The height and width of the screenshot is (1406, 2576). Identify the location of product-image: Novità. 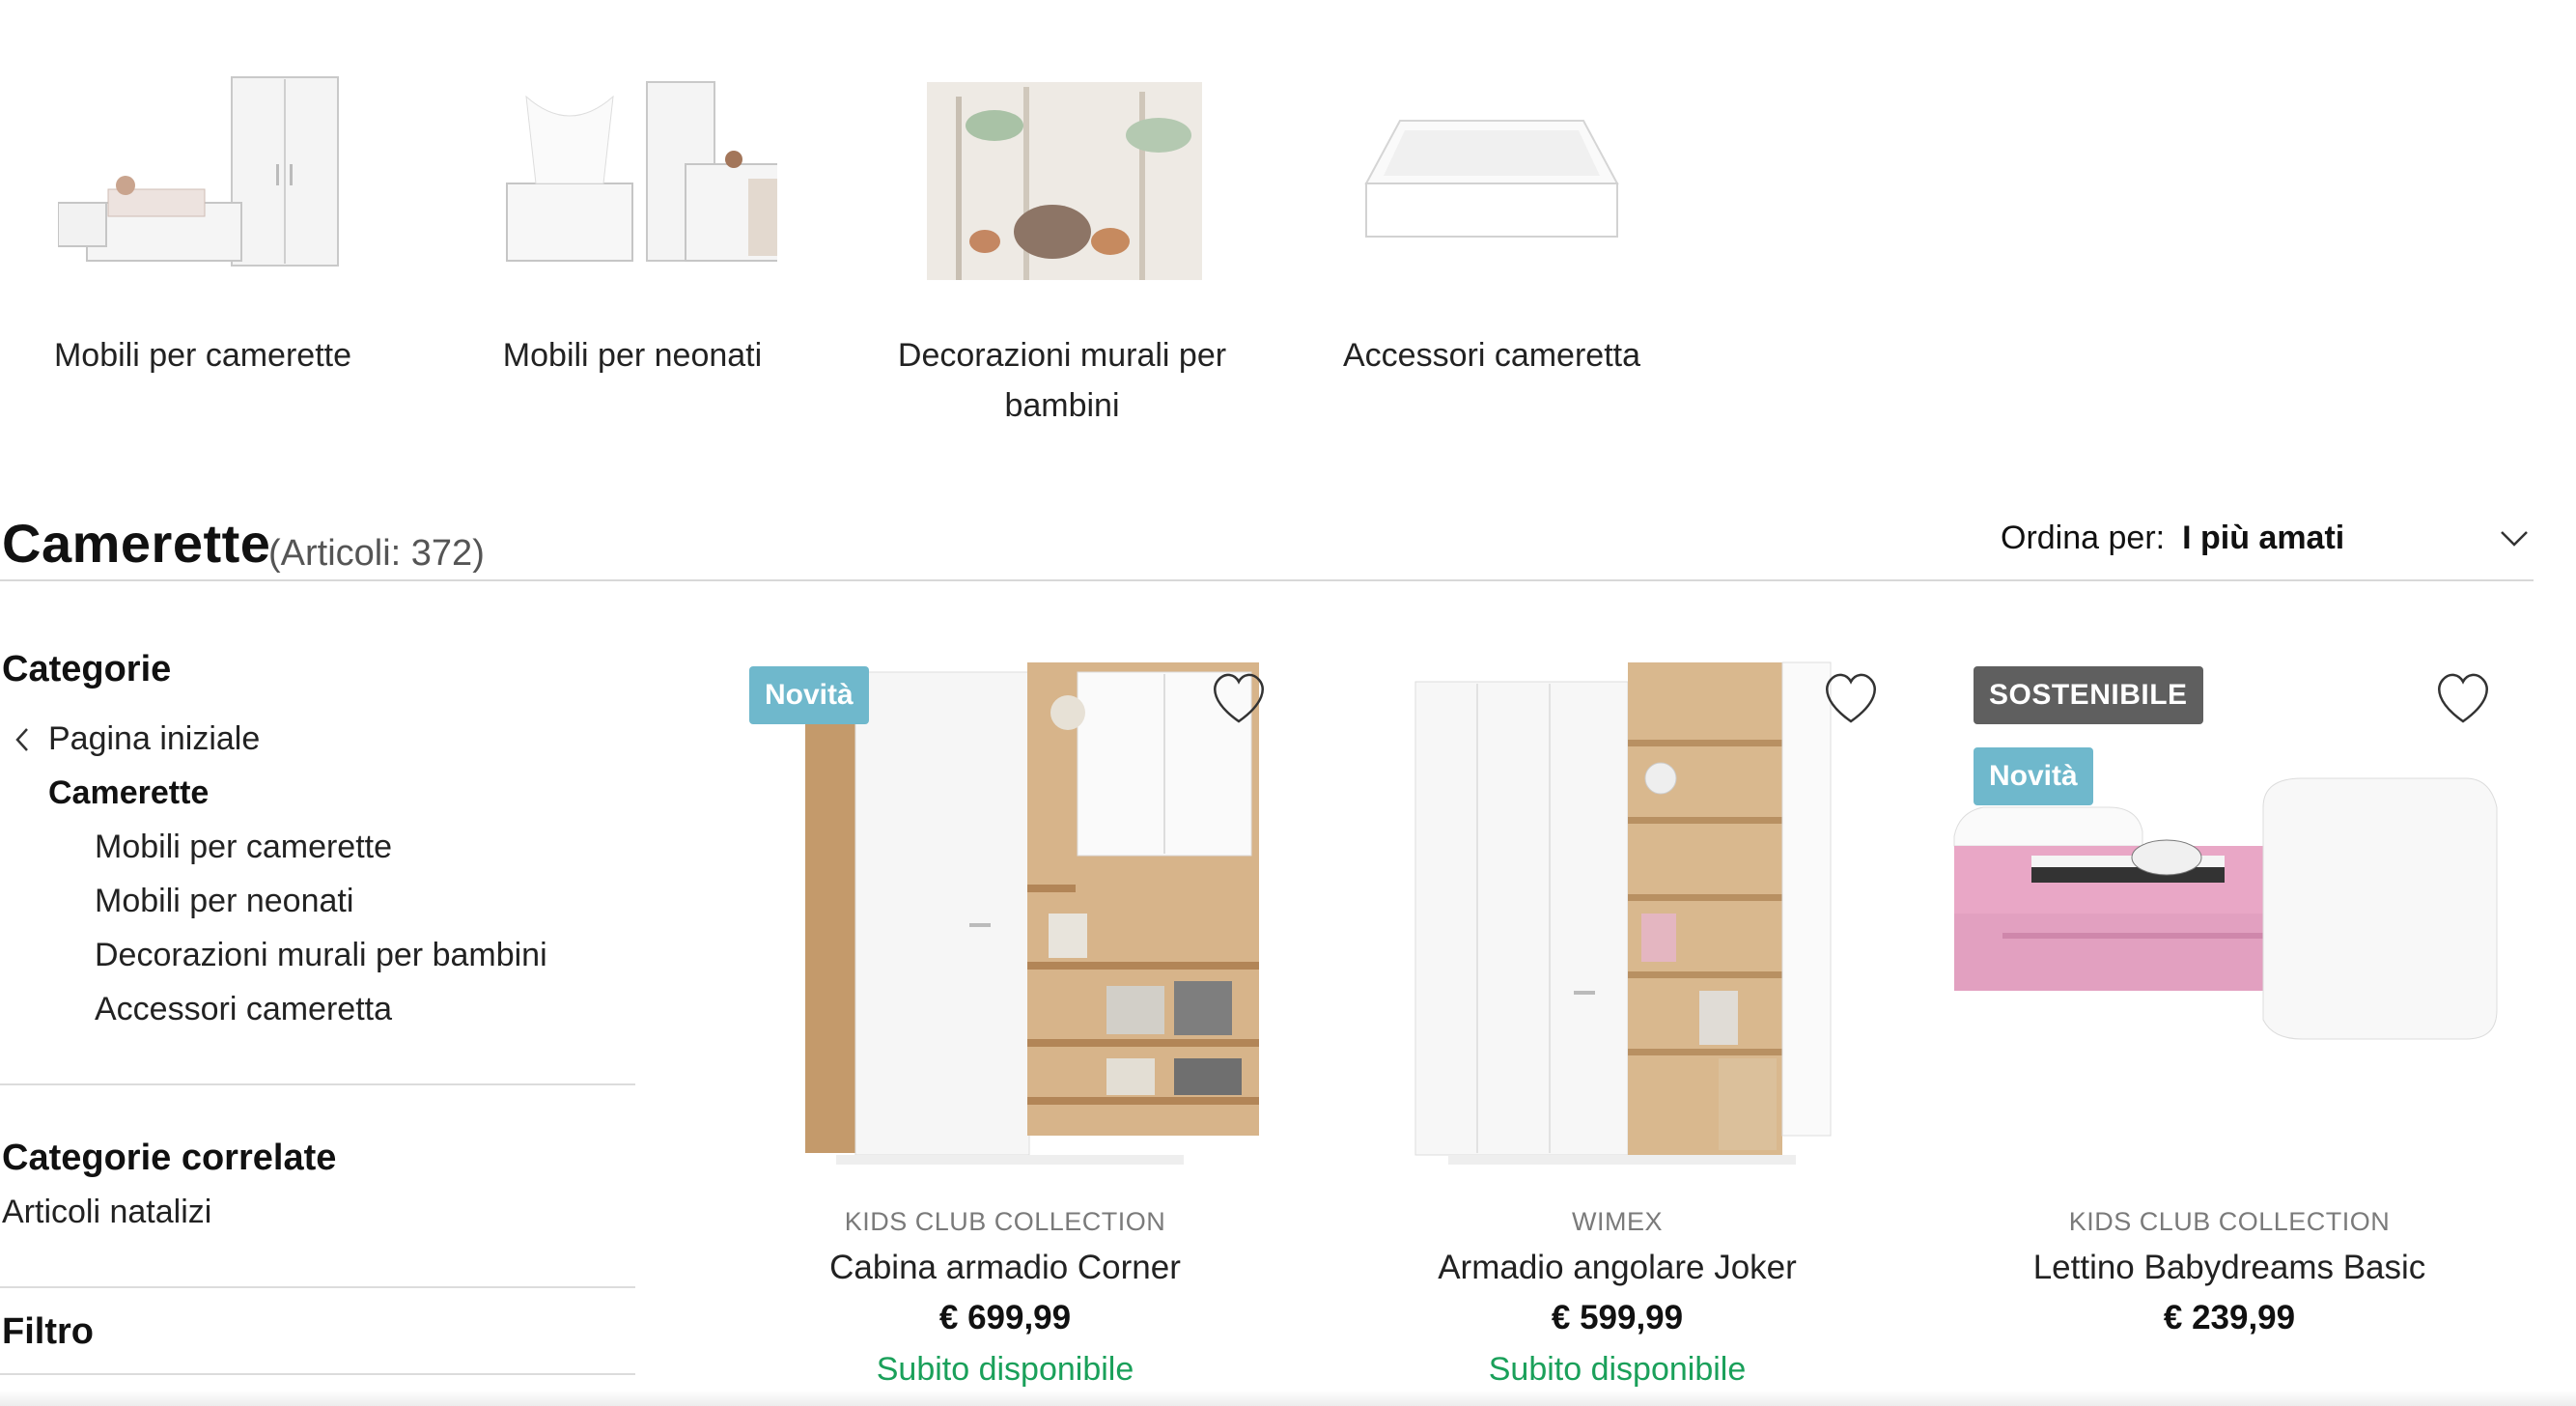
(1005, 912).